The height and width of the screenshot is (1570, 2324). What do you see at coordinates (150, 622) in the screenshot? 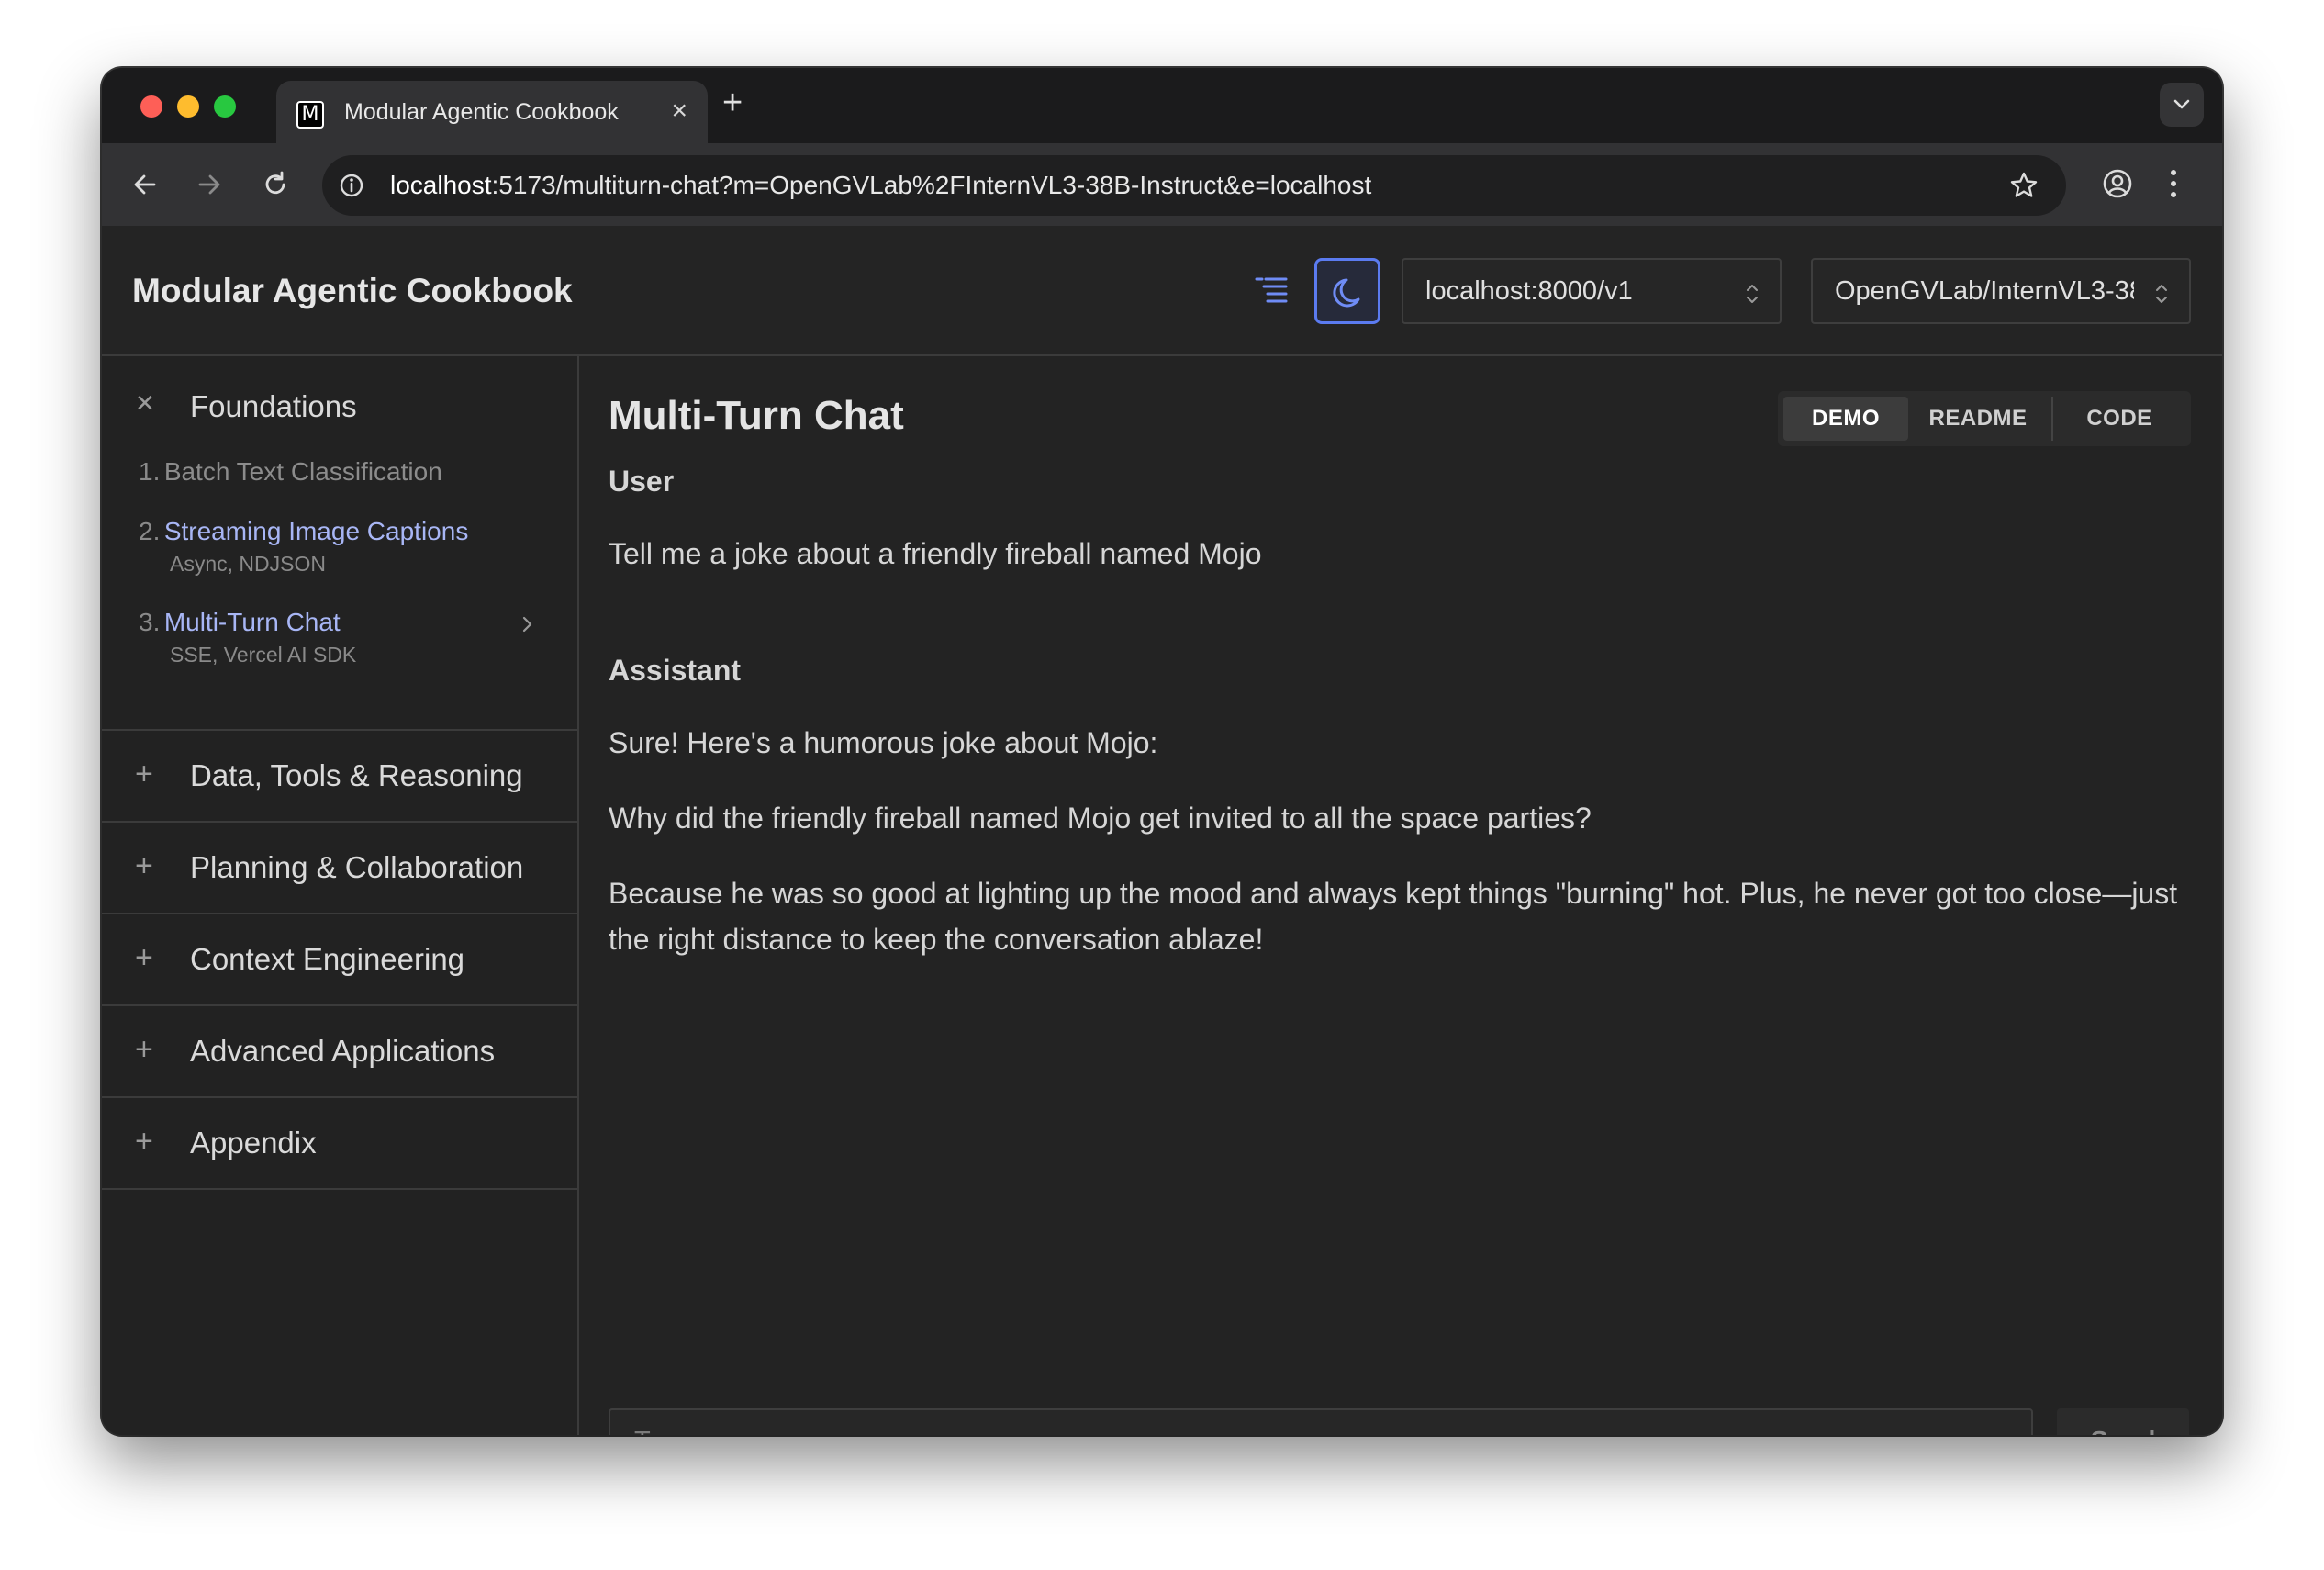
I see `item-number: 3.` at bounding box center [150, 622].